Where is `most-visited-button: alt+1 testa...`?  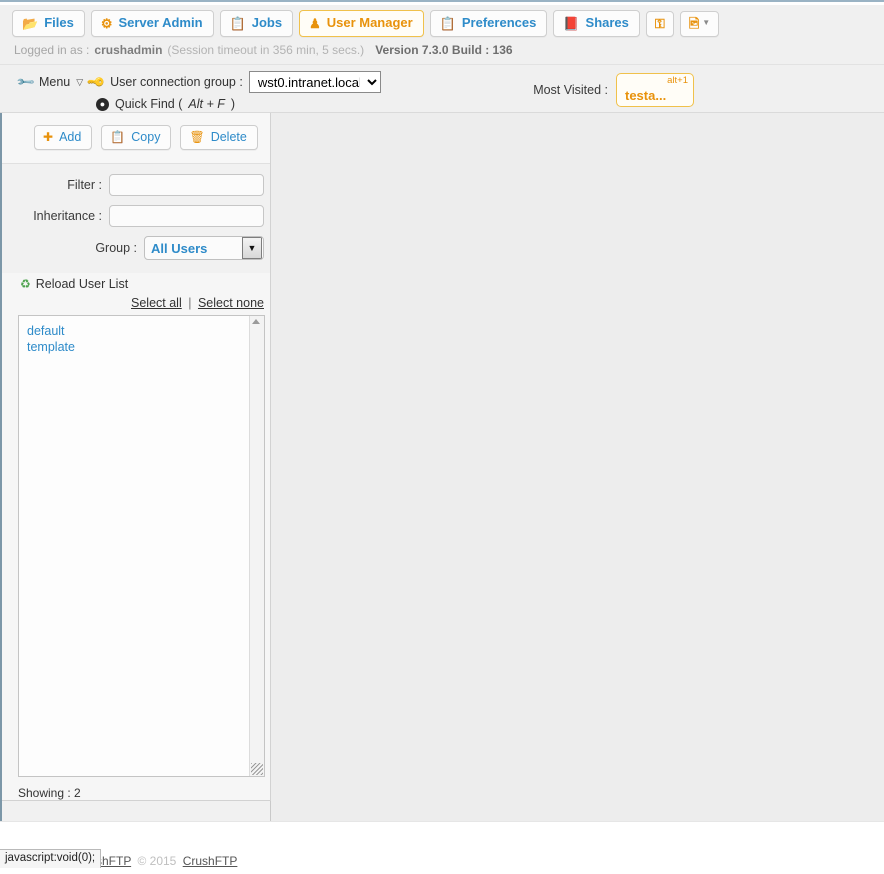
most-visited-button: alt+1 testa... is located at coordinates (655, 90).